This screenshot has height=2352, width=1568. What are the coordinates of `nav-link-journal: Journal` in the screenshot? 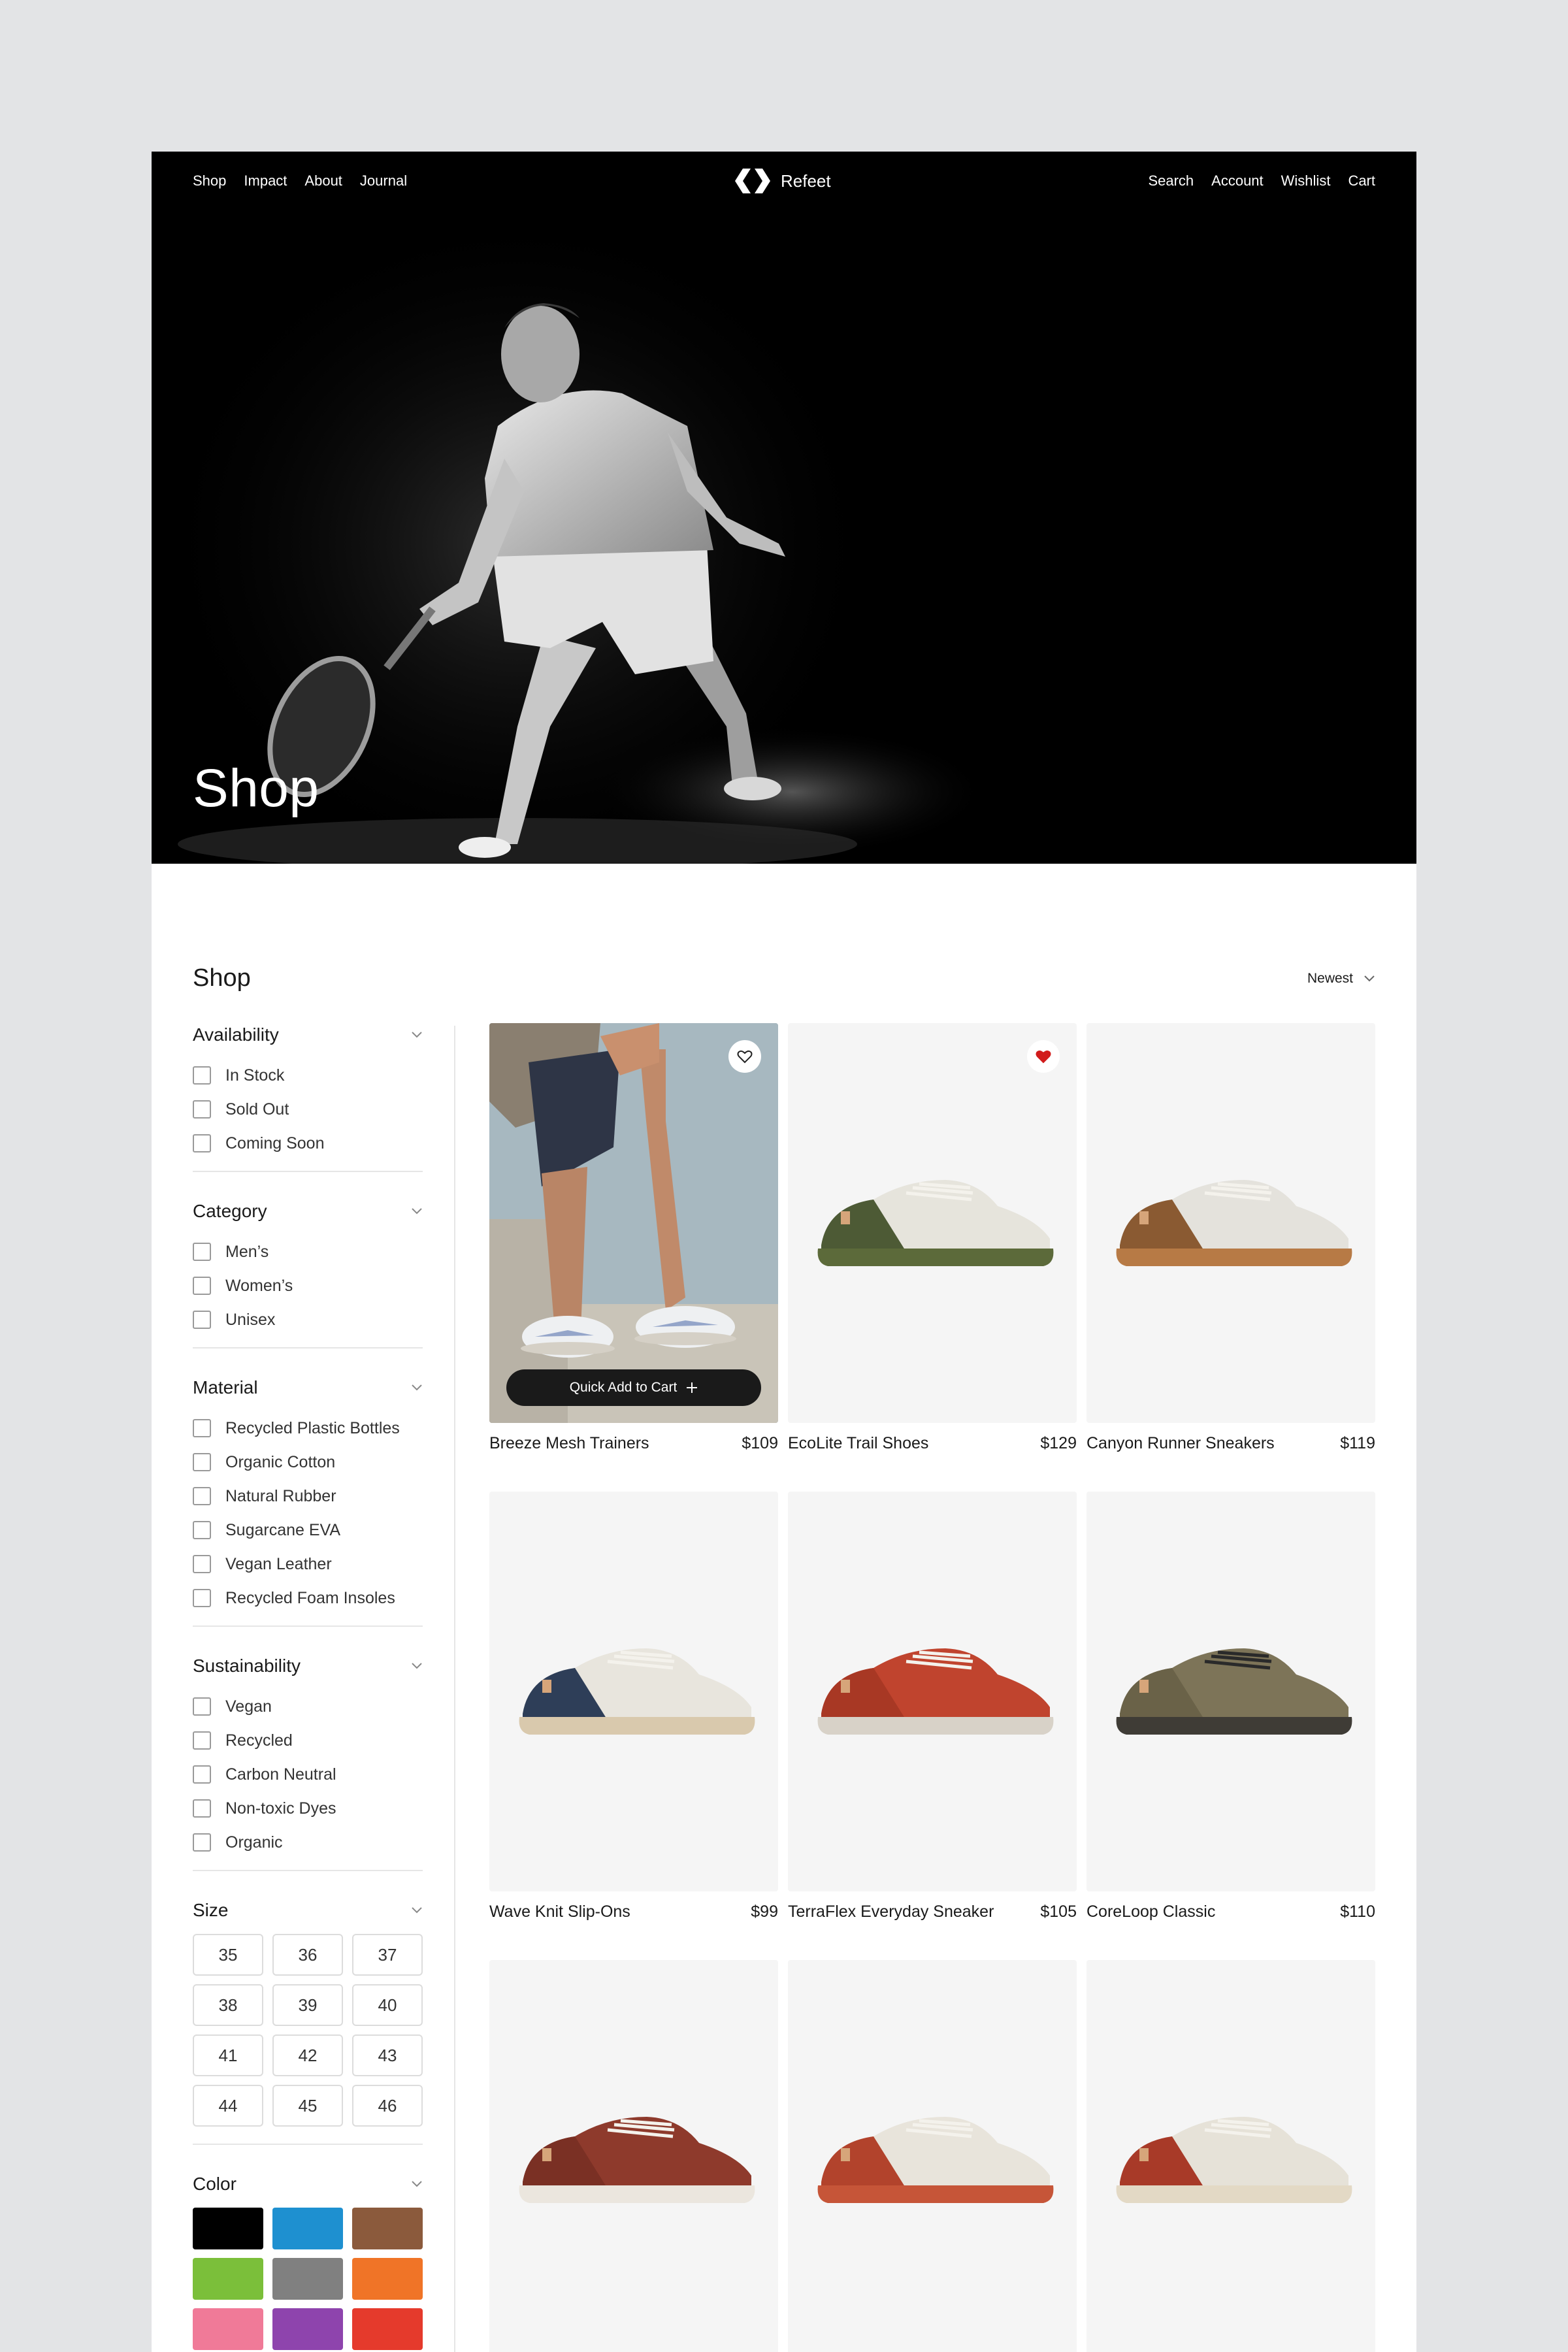 It's located at (383, 180).